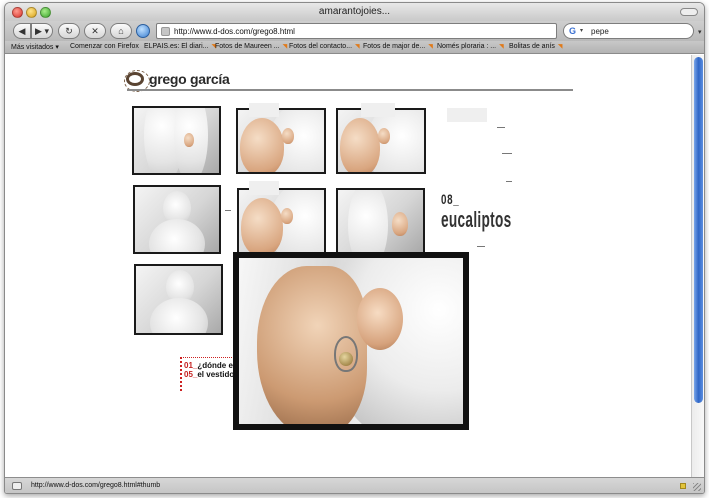 The image size is (709, 498). What do you see at coordinates (351, 341) in the screenshot?
I see `enlarged-photo` at bounding box center [351, 341].